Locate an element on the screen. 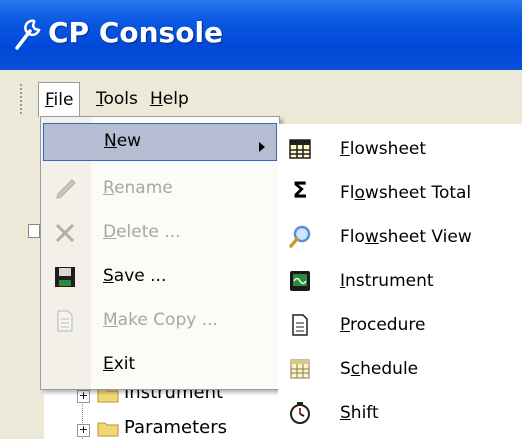 This screenshot has width=522, height=439. shift-clock-icon is located at coordinates (300, 413).